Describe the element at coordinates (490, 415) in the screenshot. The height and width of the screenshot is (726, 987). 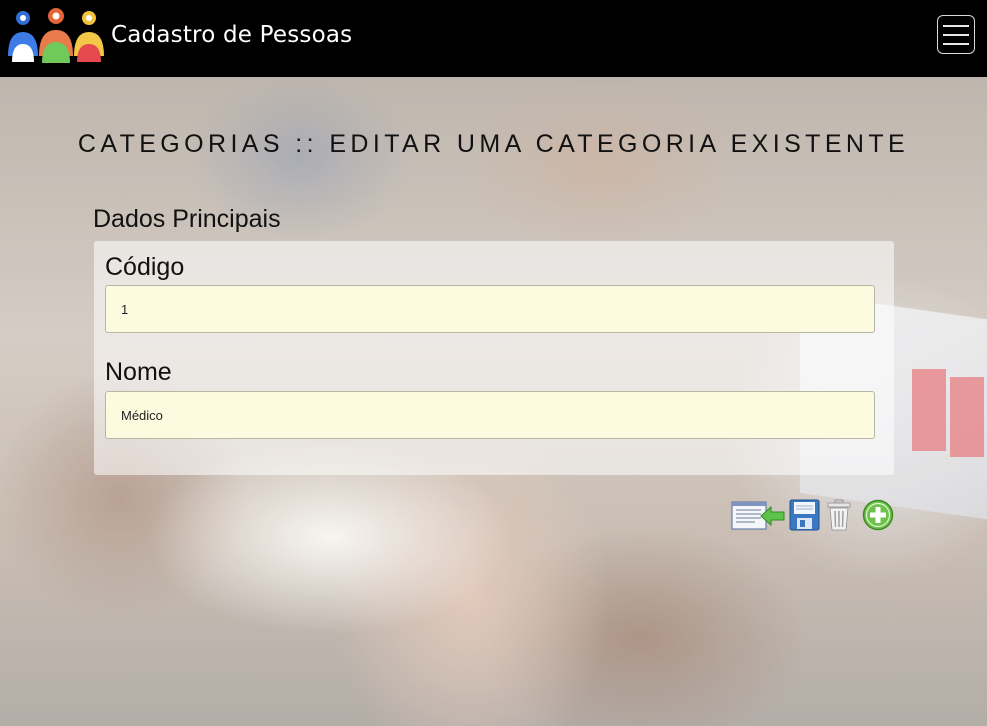
I see `nome-input` at that location.